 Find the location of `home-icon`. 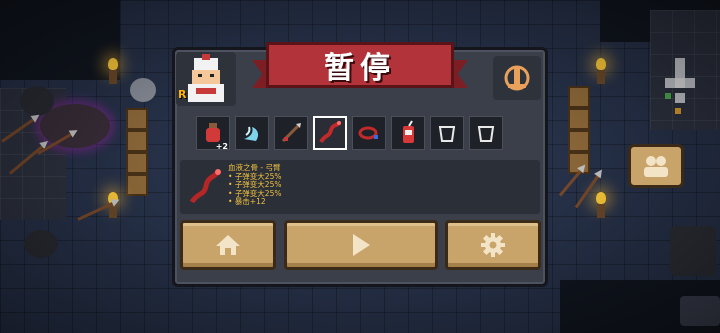

home-icon is located at coordinates (228, 245).